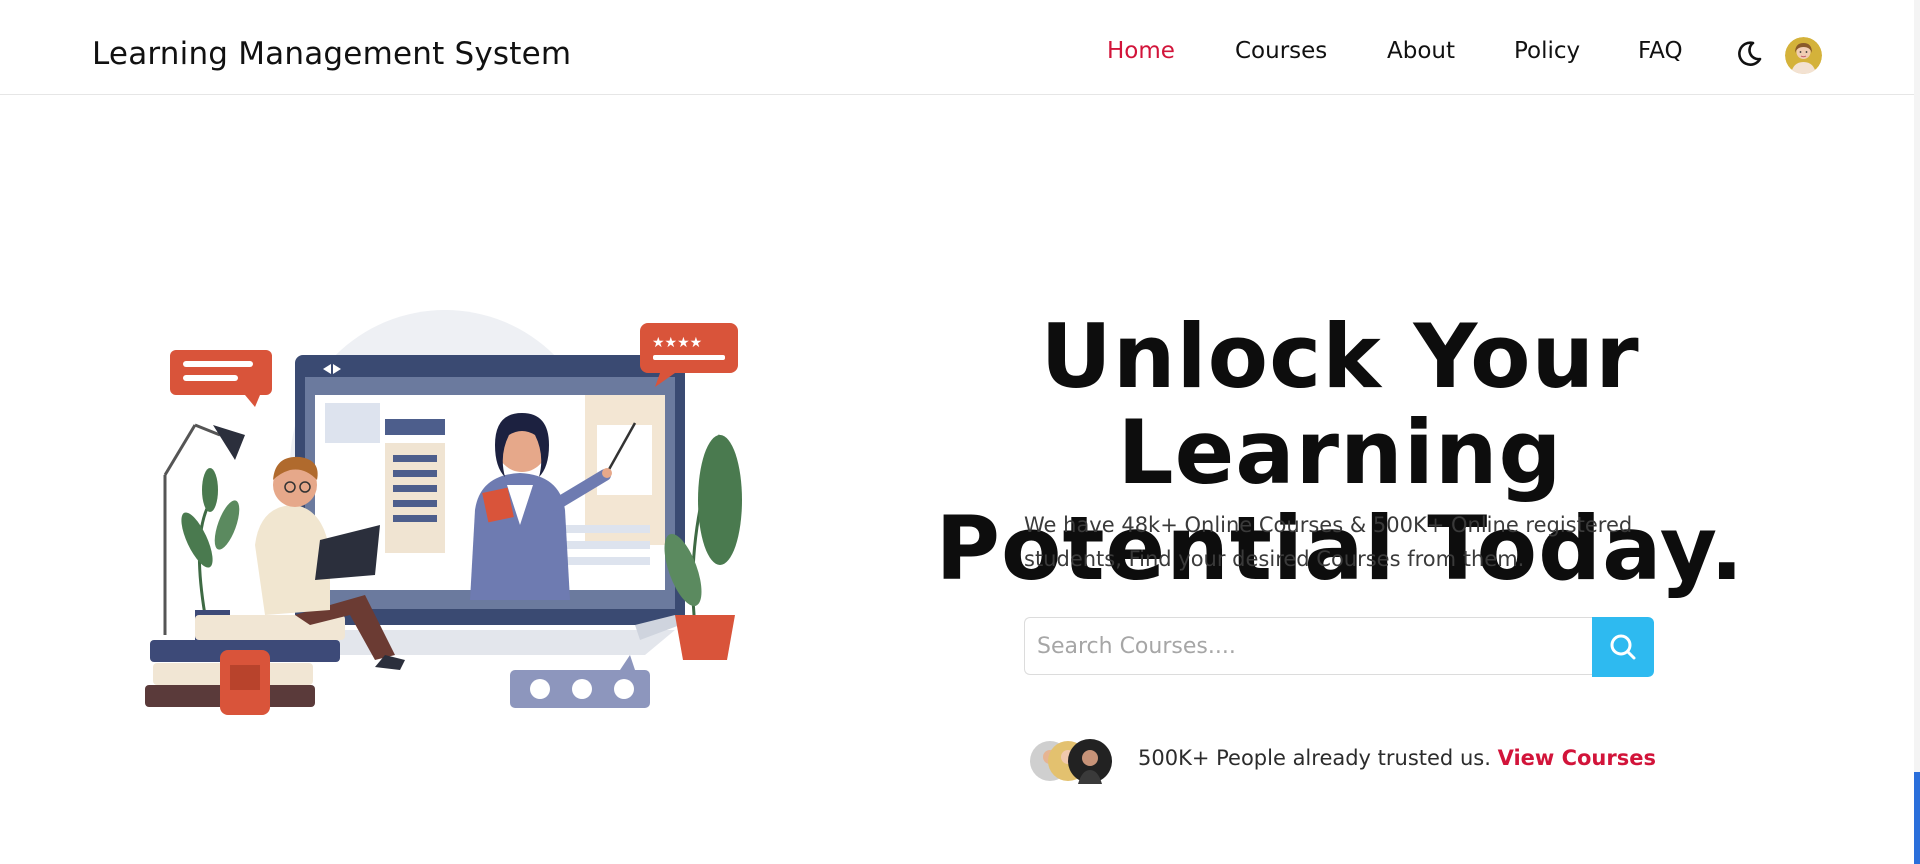 This screenshot has height=864, width=1920. Describe the element at coordinates (1917, 432) in the screenshot. I see `scrollbar-track` at that location.